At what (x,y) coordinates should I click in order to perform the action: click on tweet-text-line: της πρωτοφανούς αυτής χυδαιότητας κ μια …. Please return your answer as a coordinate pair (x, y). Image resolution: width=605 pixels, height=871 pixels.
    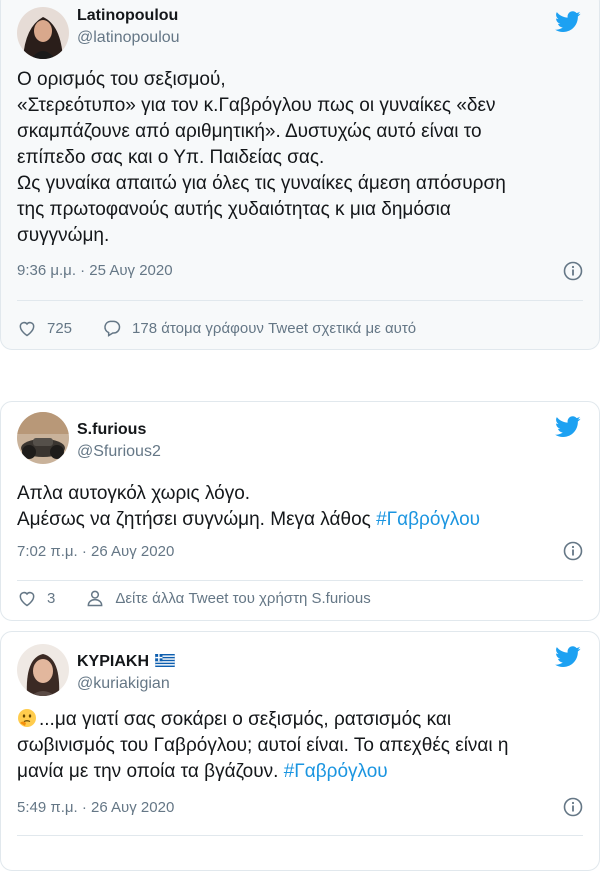
    Looking at the image, I should click on (234, 209).